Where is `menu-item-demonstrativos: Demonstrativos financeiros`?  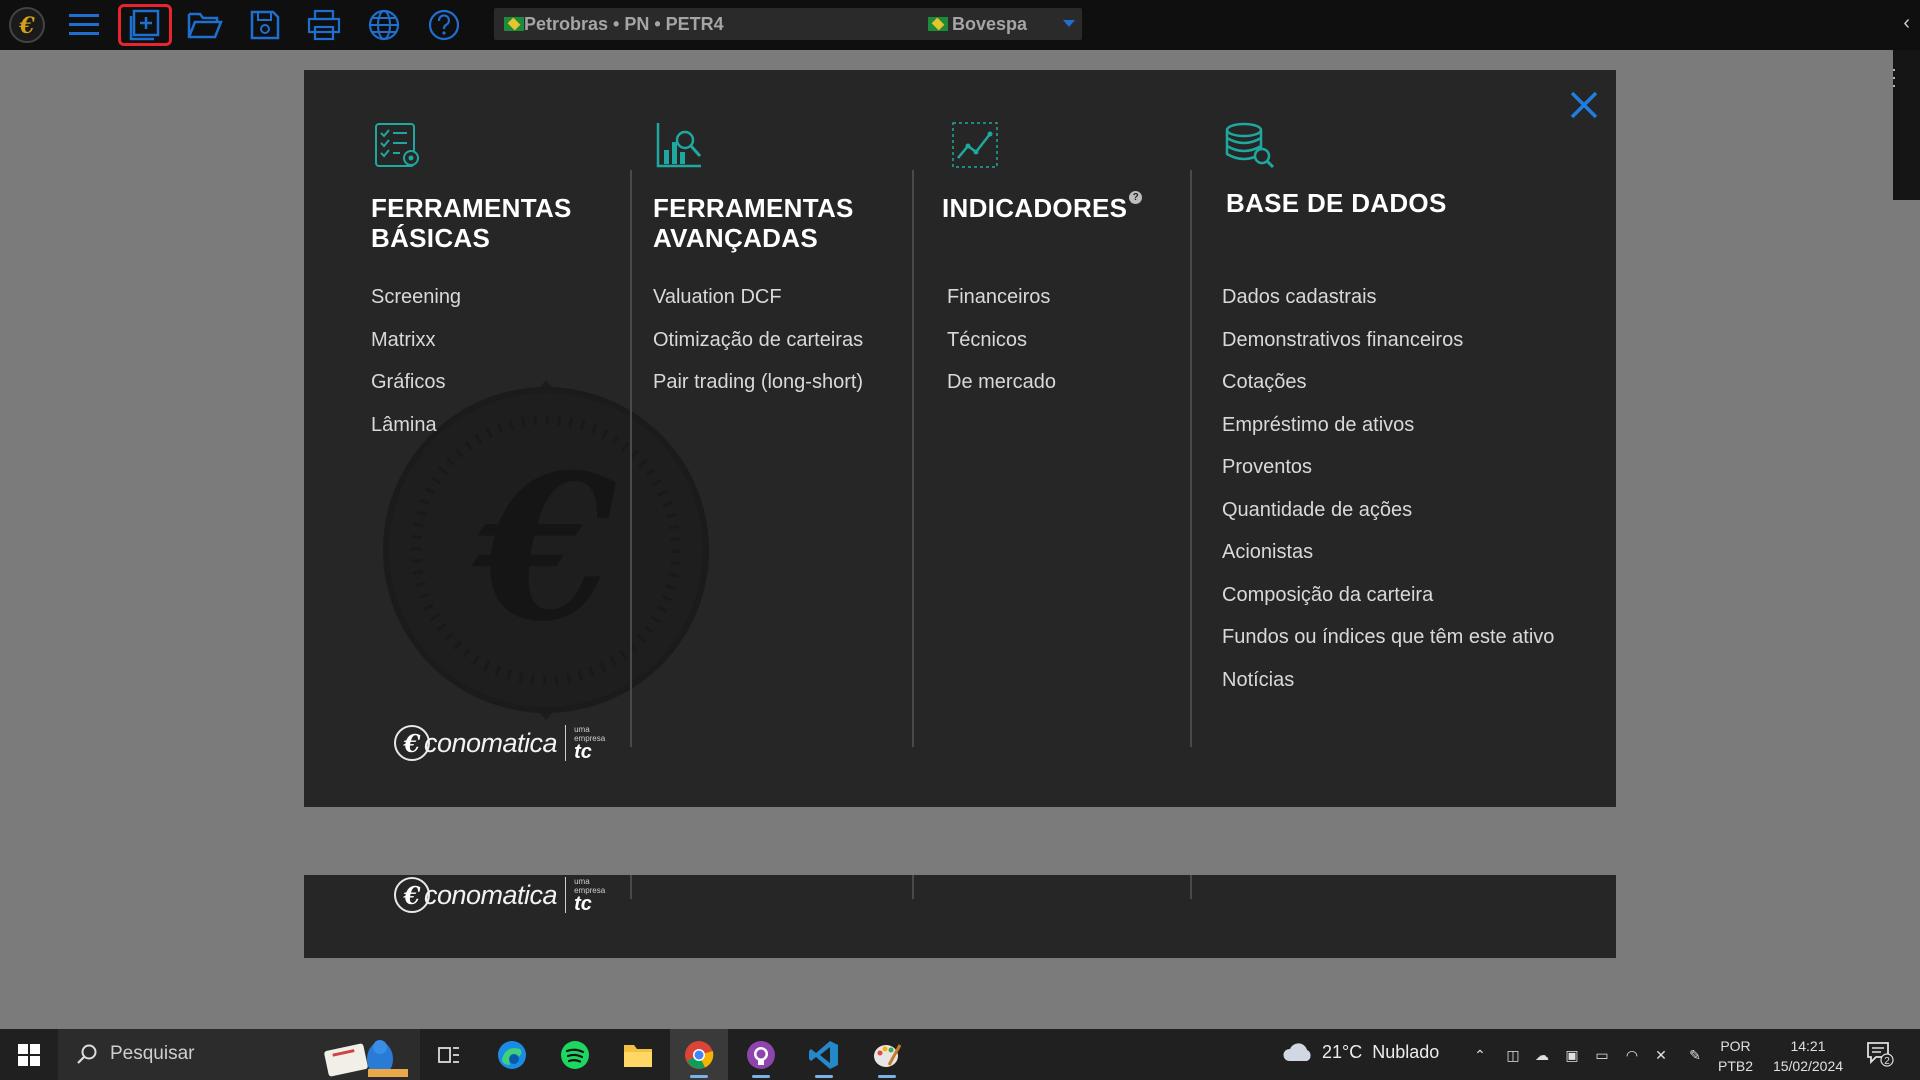 menu-item-demonstrativos: Demonstrativos financeiros is located at coordinates (1407, 349).